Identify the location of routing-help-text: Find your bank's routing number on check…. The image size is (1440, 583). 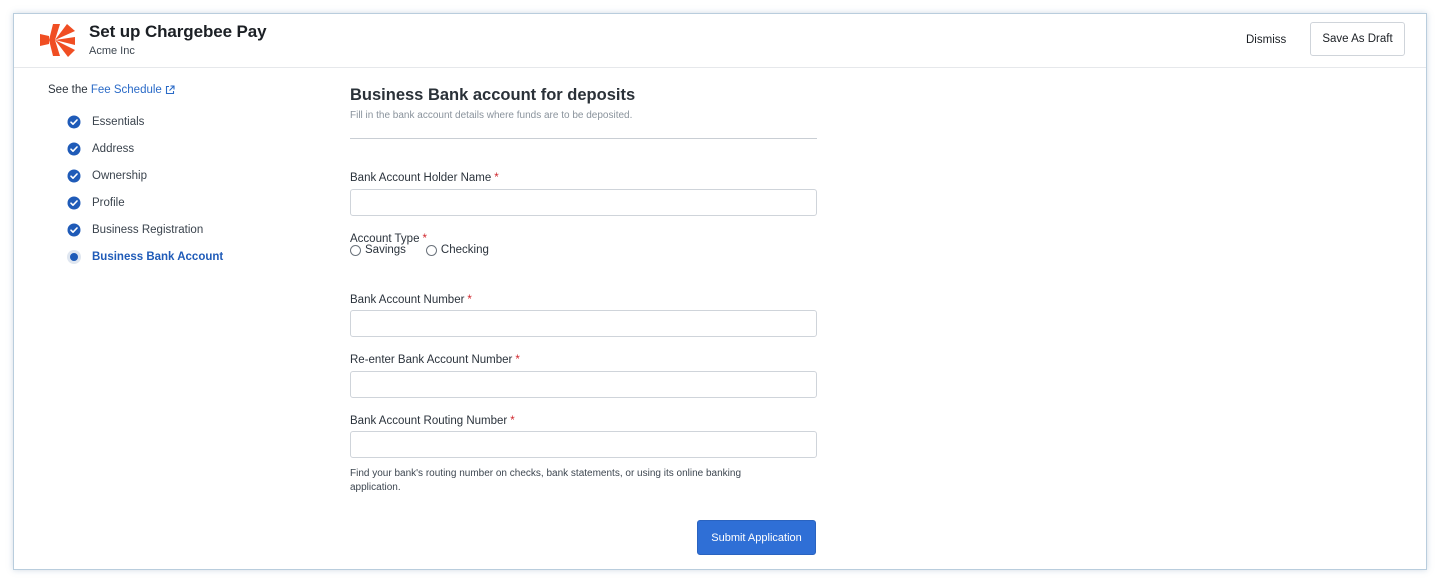
(546, 480).